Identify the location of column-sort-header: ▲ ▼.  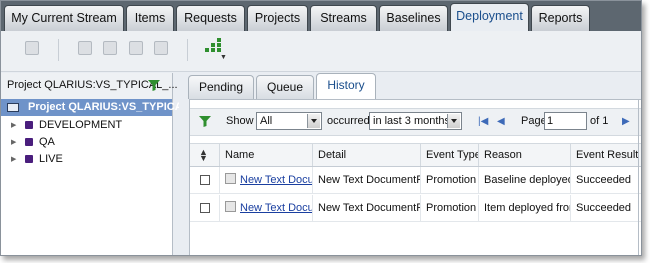
(204, 155).